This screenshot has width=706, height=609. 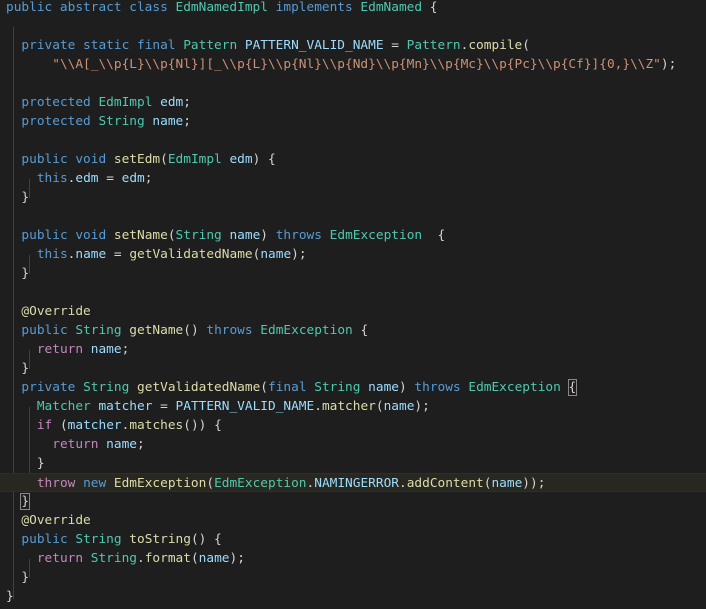 I want to click on code-token: matcher, so click(x=94, y=425).